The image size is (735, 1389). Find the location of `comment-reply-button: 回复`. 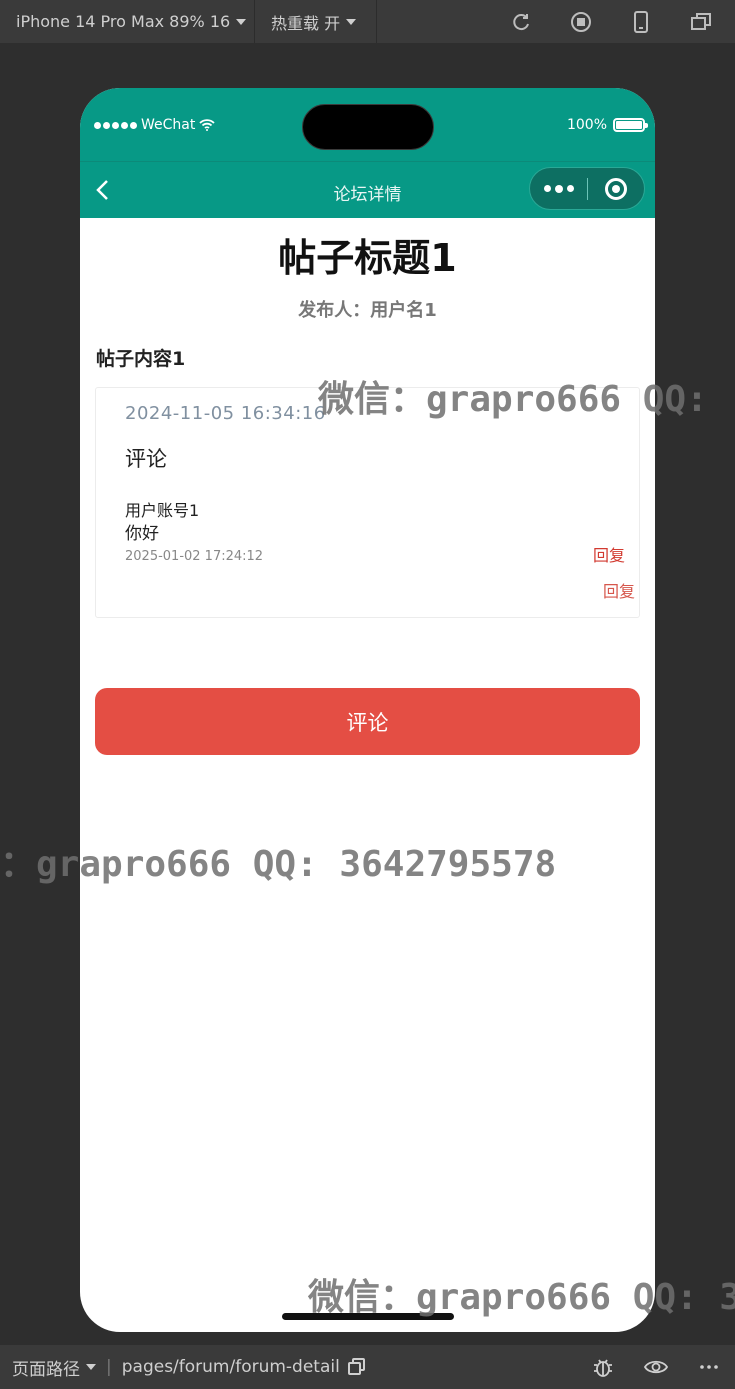

comment-reply-button: 回复 is located at coordinates (609, 554).